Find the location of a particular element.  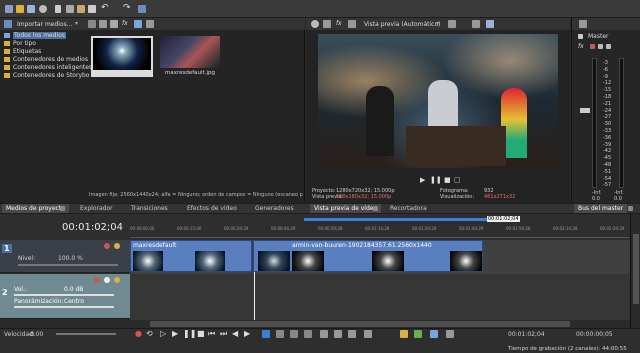

view-icon is located at coordinates (92, 24).